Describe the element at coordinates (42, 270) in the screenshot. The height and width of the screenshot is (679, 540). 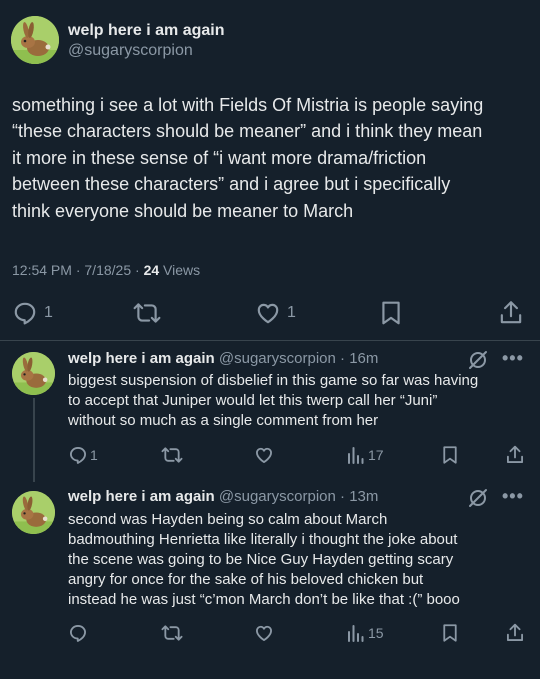
I see `tweet-time: 12:54 PM` at that location.